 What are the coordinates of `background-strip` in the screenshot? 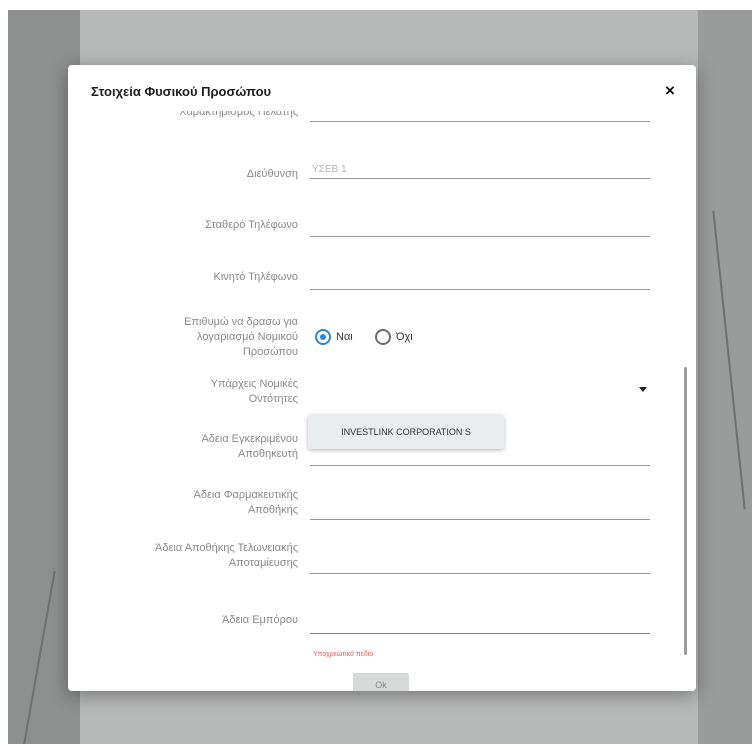 It's located at (725, 377).